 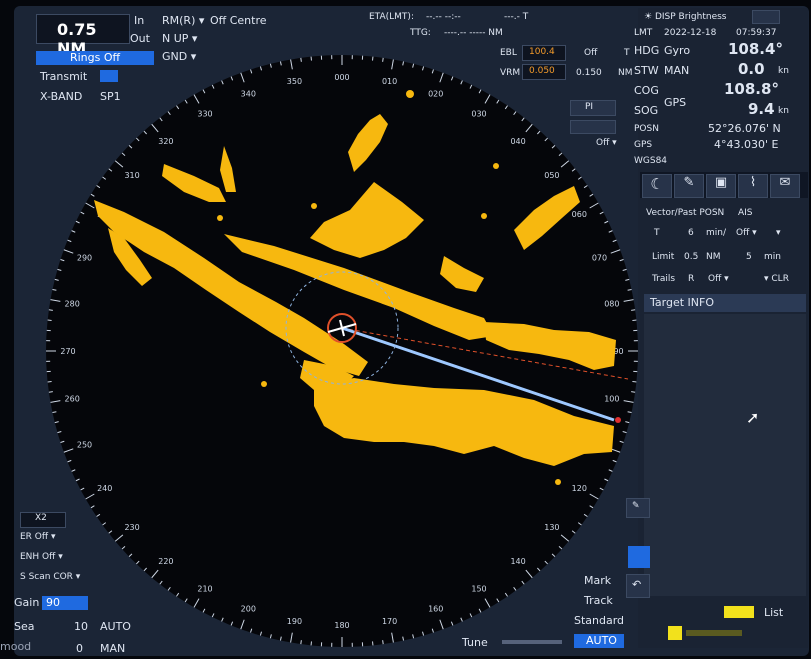 What do you see at coordinates (478, 114) in the screenshot?
I see `bearing-label: 030` at bounding box center [478, 114].